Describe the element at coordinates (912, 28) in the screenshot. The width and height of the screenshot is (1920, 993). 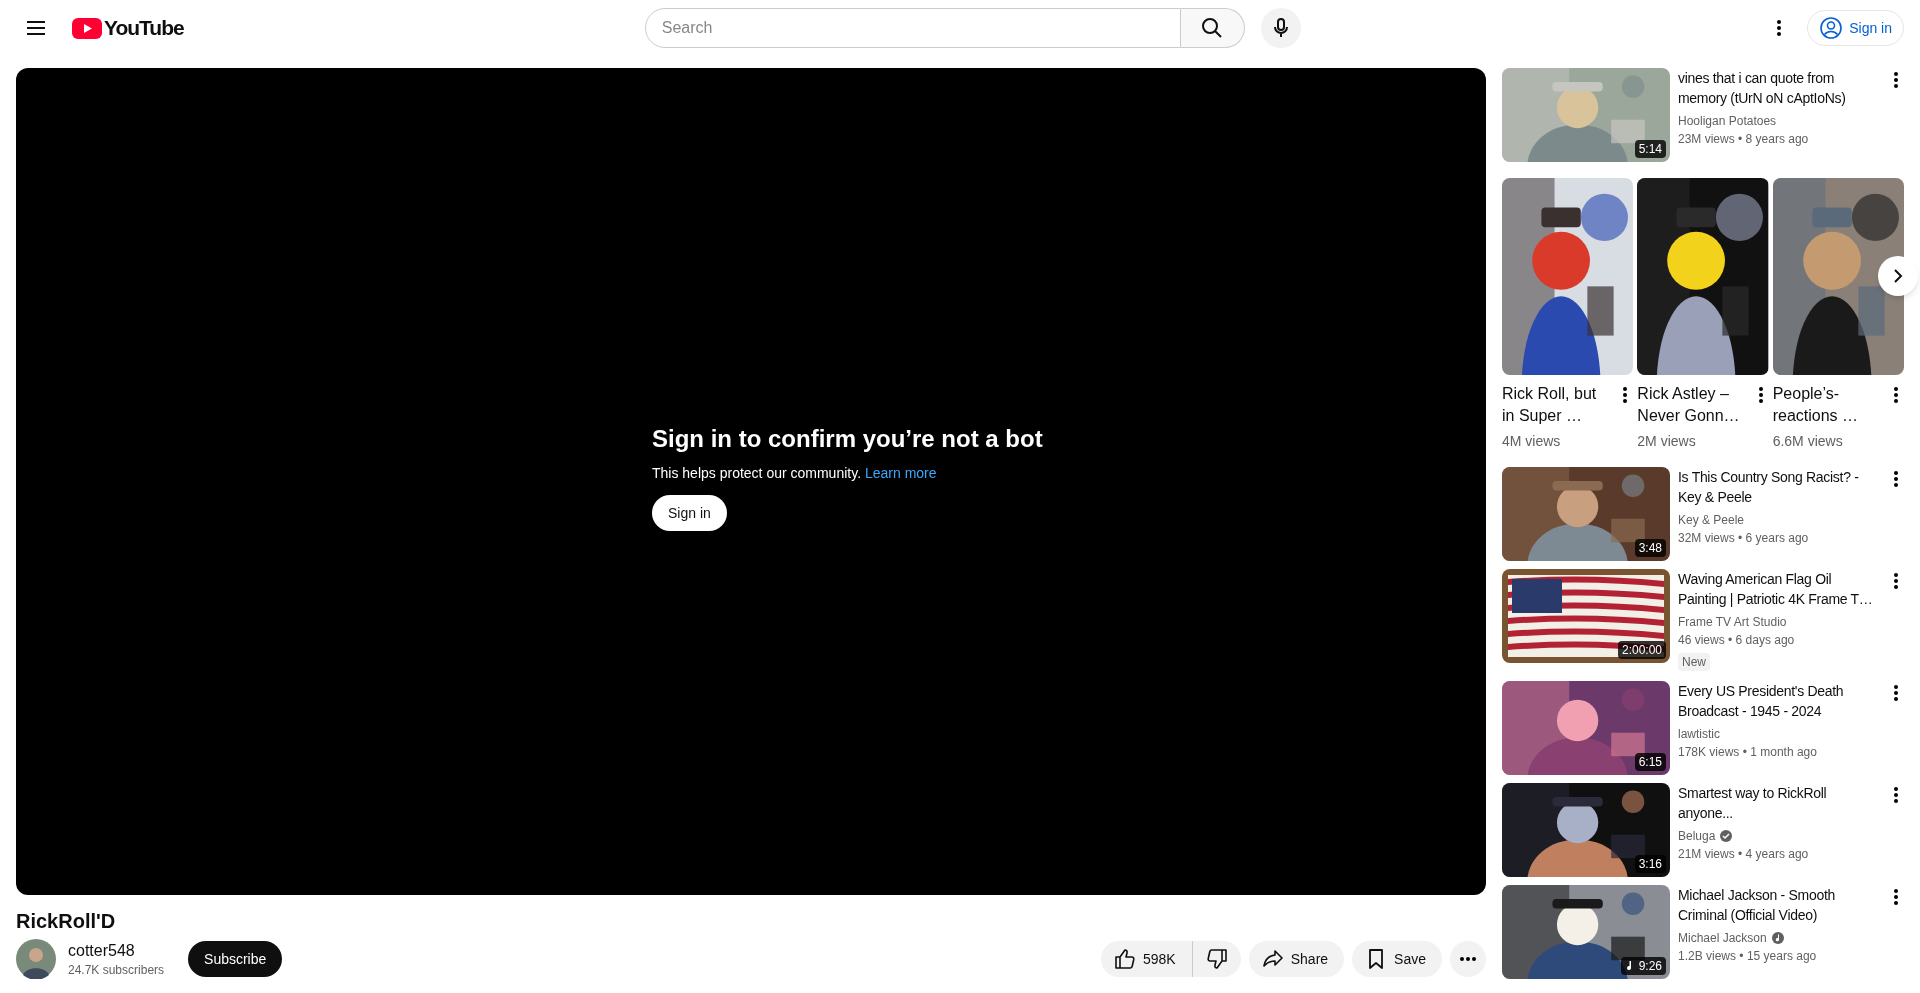
I see `search-field: Search` at that location.